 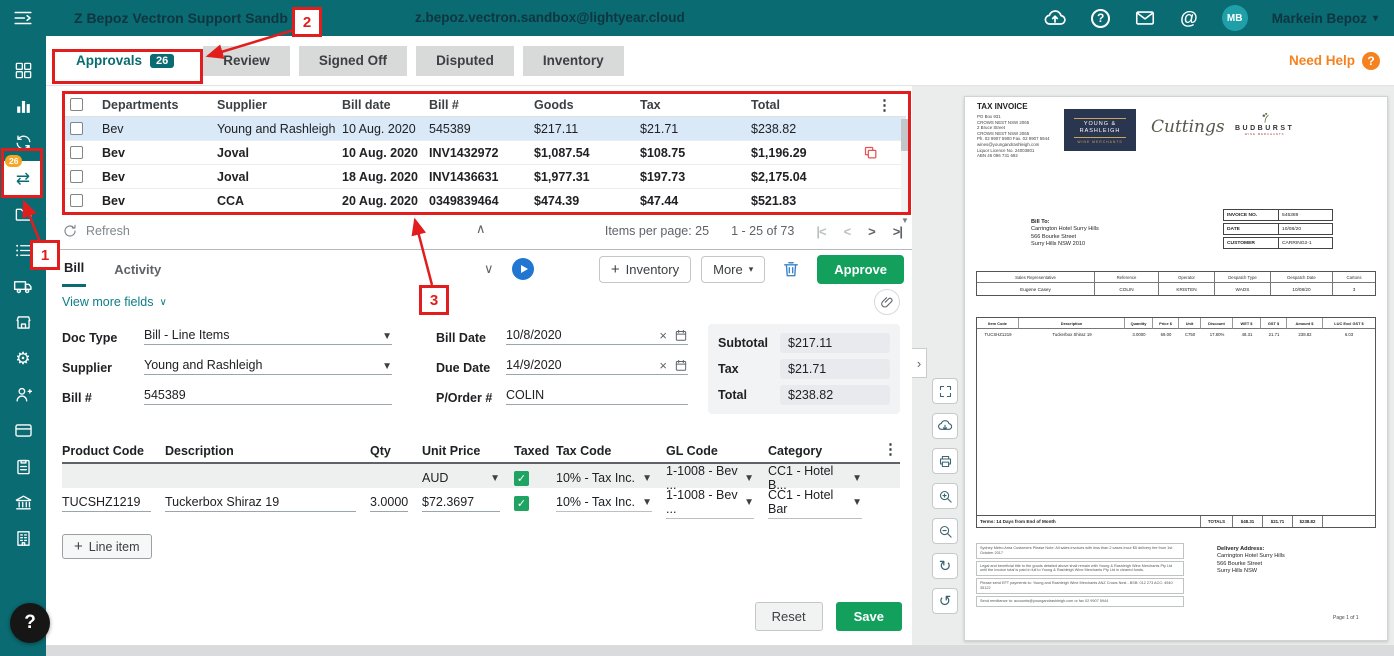 What do you see at coordinates (389, 503) in the screenshot?
I see `qty-input: 3.0000` at bounding box center [389, 503].